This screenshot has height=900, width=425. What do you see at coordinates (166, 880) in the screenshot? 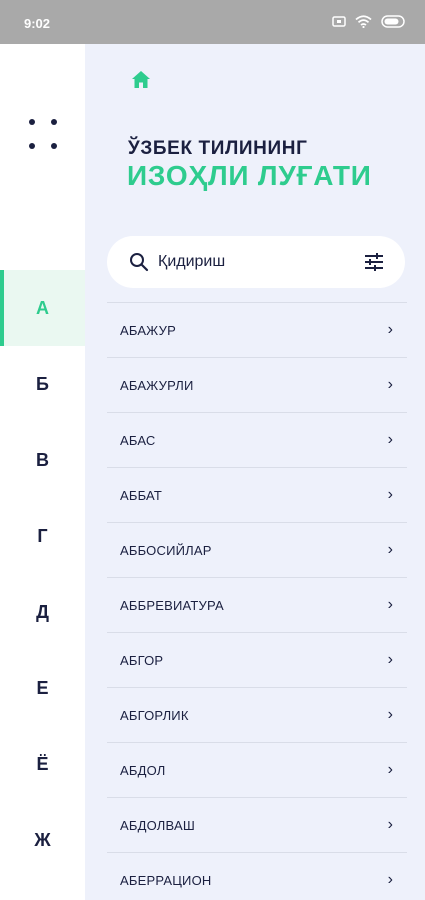
I see `word-label: АБЕРРАЦИОН` at bounding box center [166, 880].